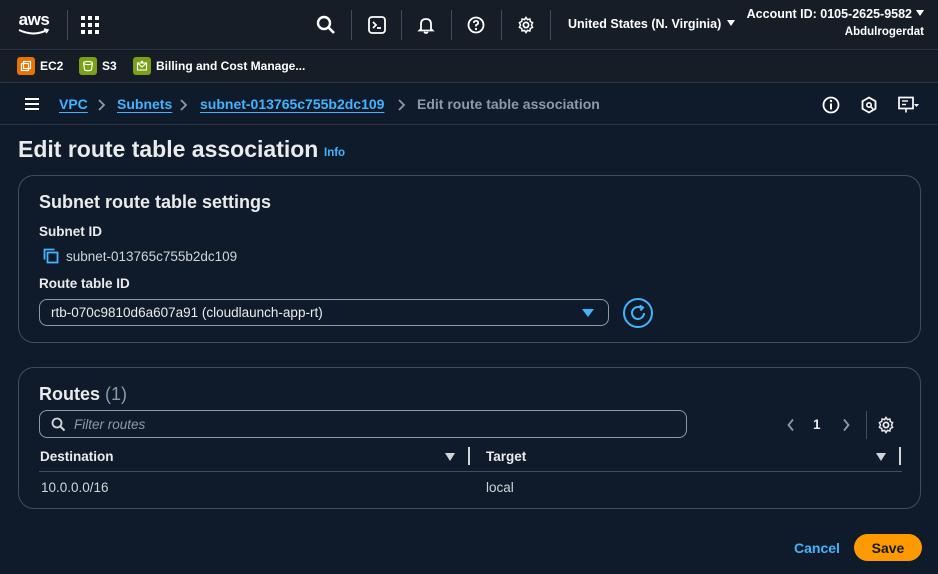 The image size is (938, 574). I want to click on breadcrumb-vpc: VPC, so click(73, 104).